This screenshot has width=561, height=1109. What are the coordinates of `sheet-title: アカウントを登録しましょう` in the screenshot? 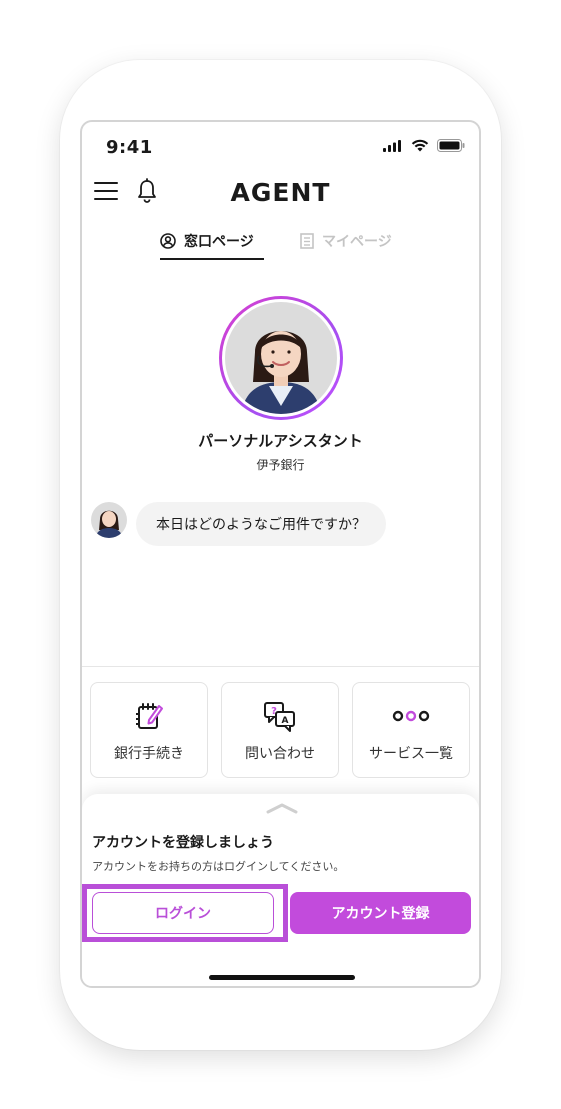 It's located at (183, 843).